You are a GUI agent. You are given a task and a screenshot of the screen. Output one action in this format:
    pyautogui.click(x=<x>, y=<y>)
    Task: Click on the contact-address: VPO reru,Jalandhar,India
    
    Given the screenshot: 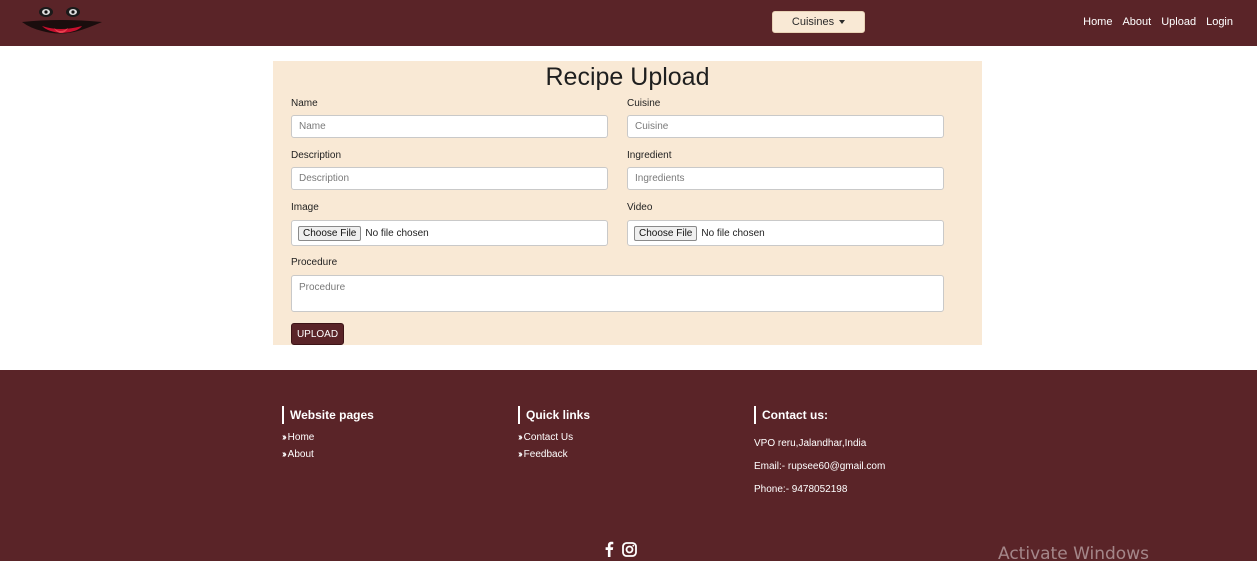 What is the action you would take?
    pyautogui.click(x=810, y=443)
    